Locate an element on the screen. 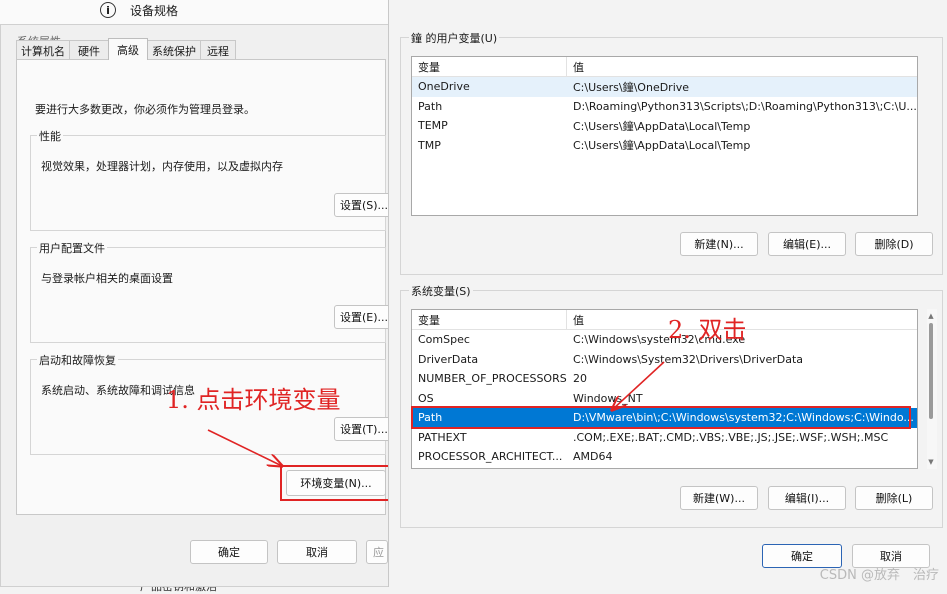  arrow-to-path-row-icon is located at coordinates (638, 385).